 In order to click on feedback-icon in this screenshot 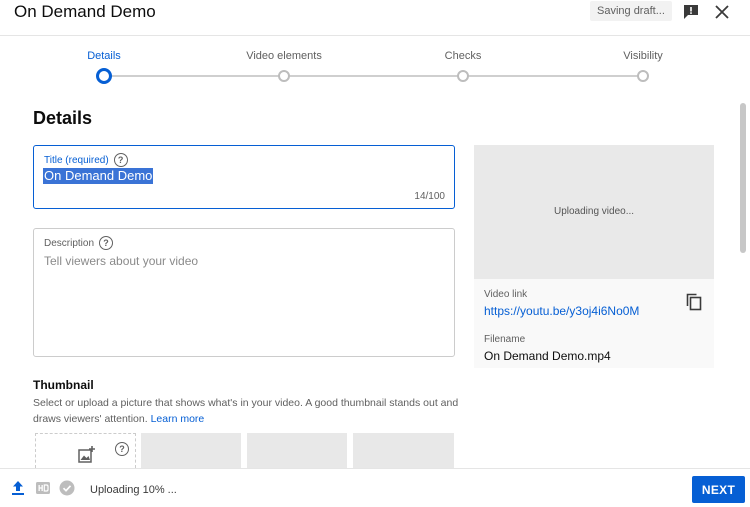, I will do `click(691, 12)`.